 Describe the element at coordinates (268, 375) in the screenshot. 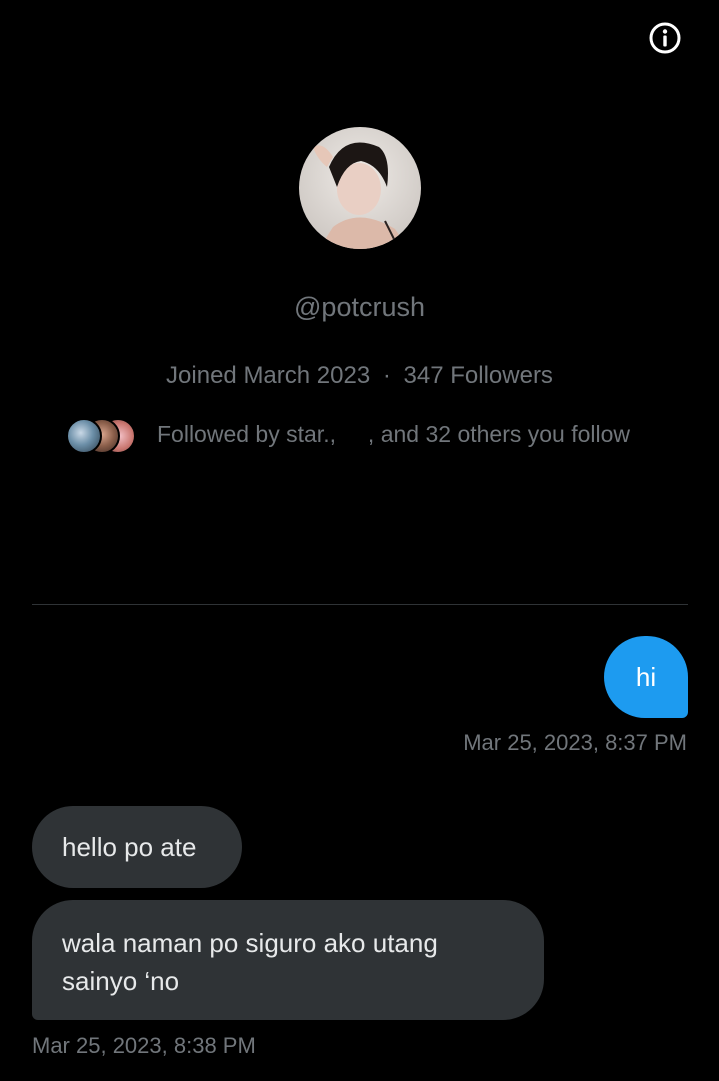

I see `joined-date: Joined March 2023` at that location.